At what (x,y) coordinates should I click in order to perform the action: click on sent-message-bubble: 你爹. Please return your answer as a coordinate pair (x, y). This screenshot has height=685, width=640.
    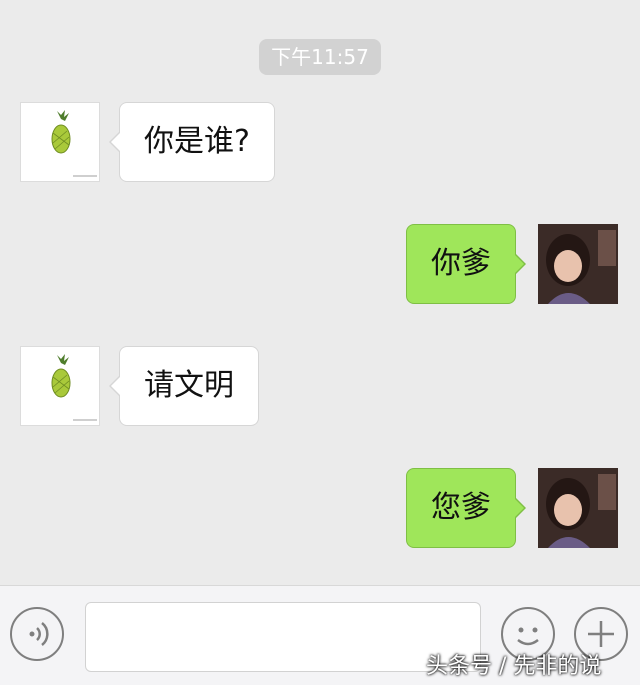
    Looking at the image, I should click on (466, 264).